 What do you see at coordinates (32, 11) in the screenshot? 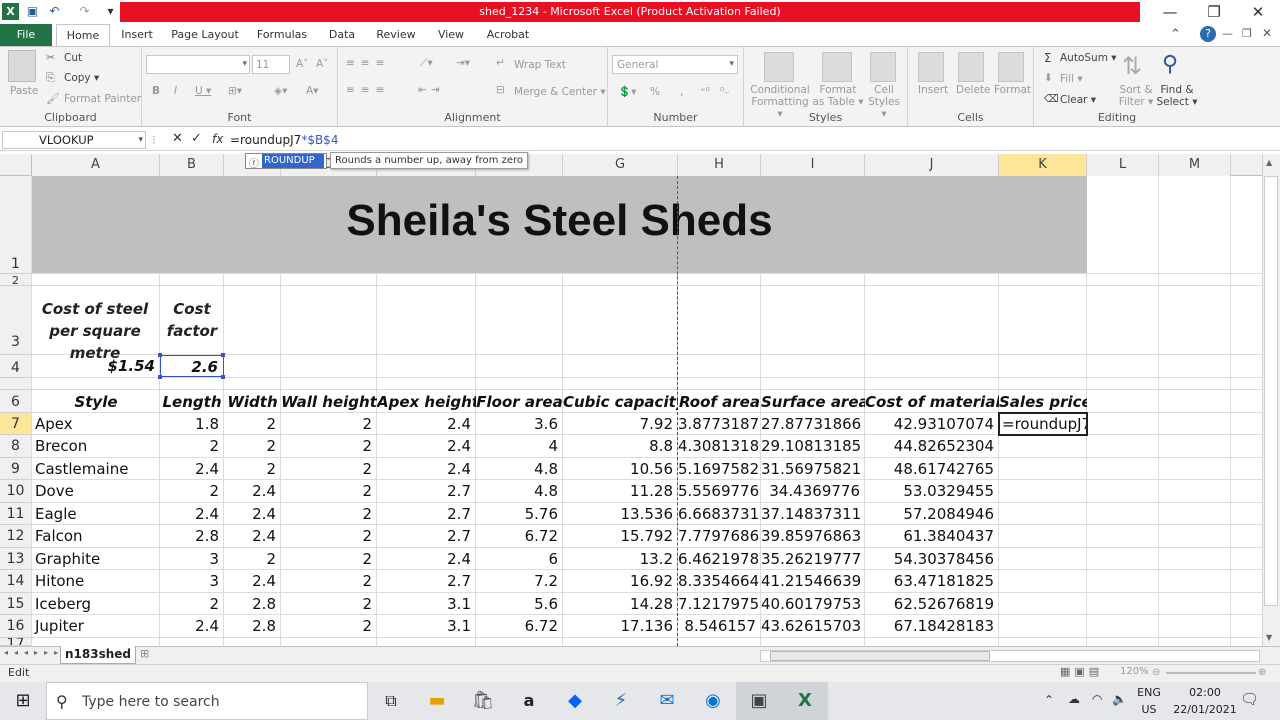
I see `save-icon: ▣` at bounding box center [32, 11].